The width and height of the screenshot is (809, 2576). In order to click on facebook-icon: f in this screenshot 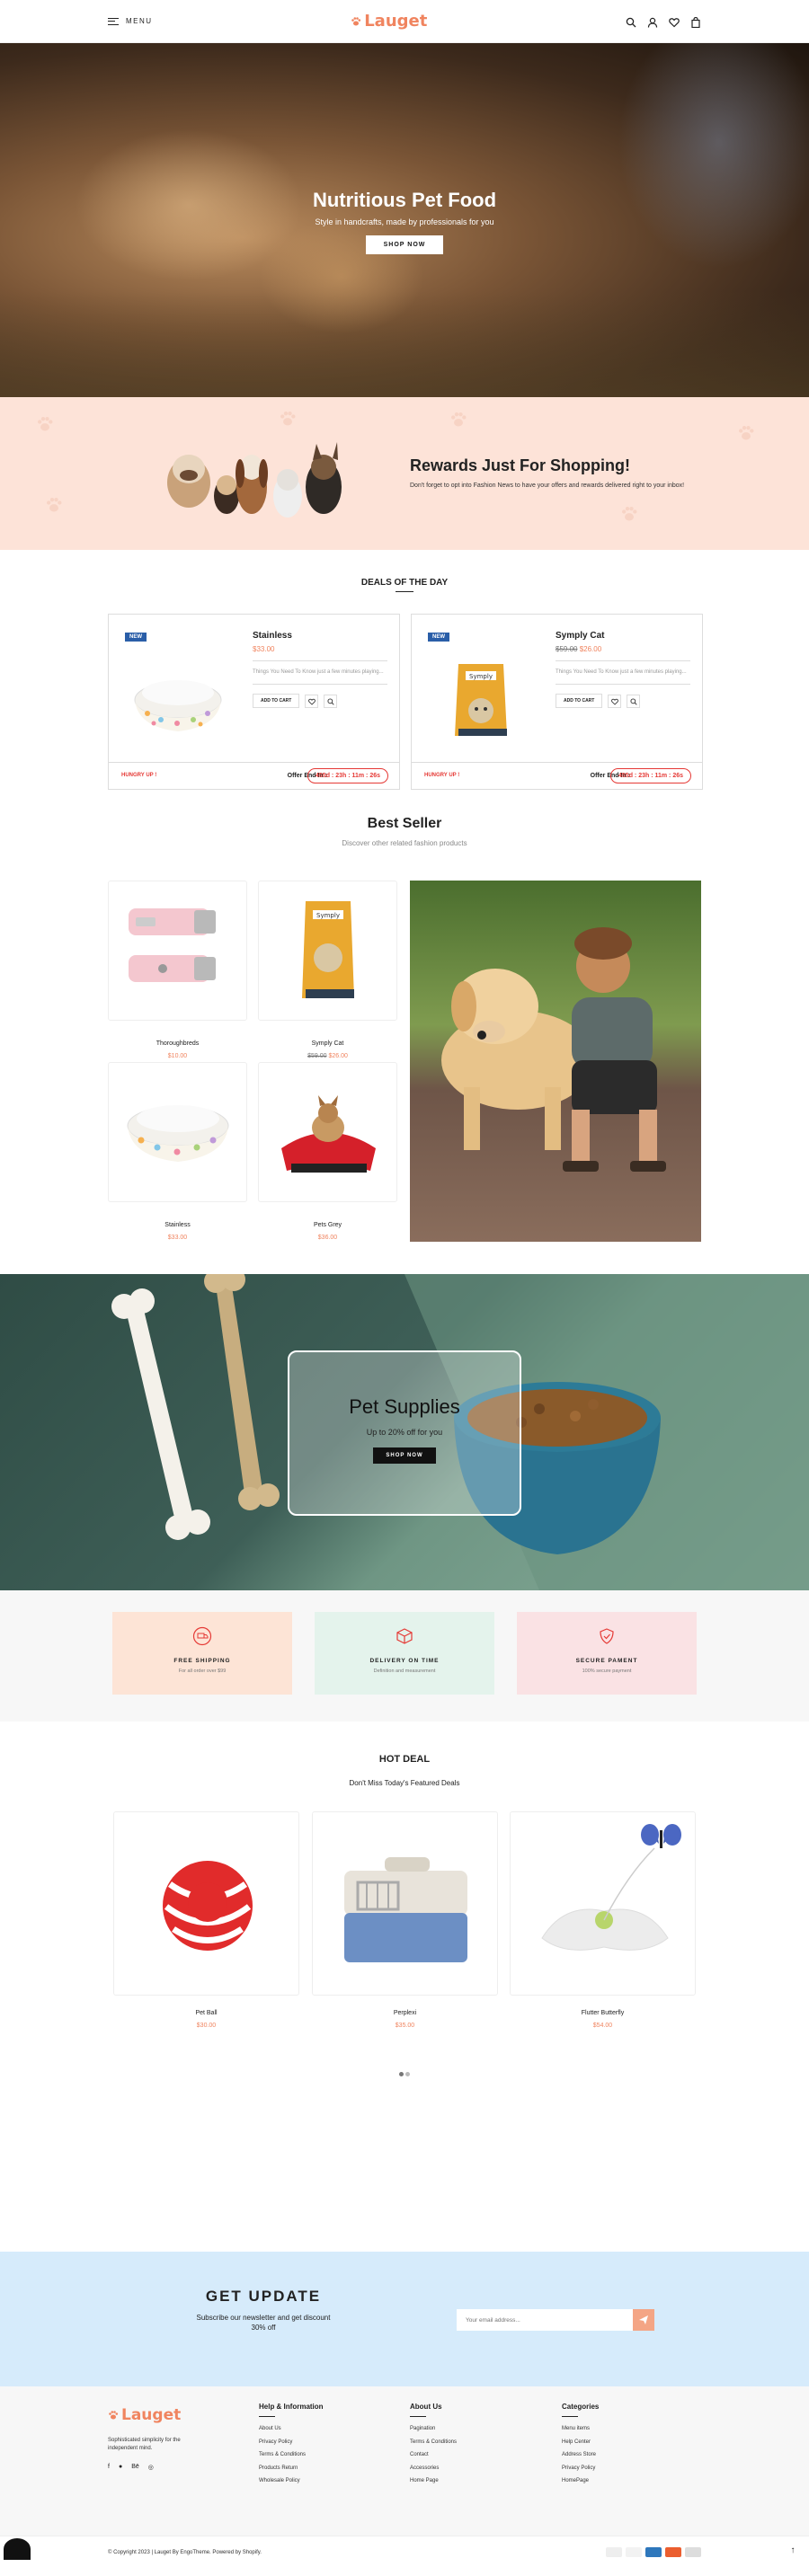, I will do `click(109, 2467)`.